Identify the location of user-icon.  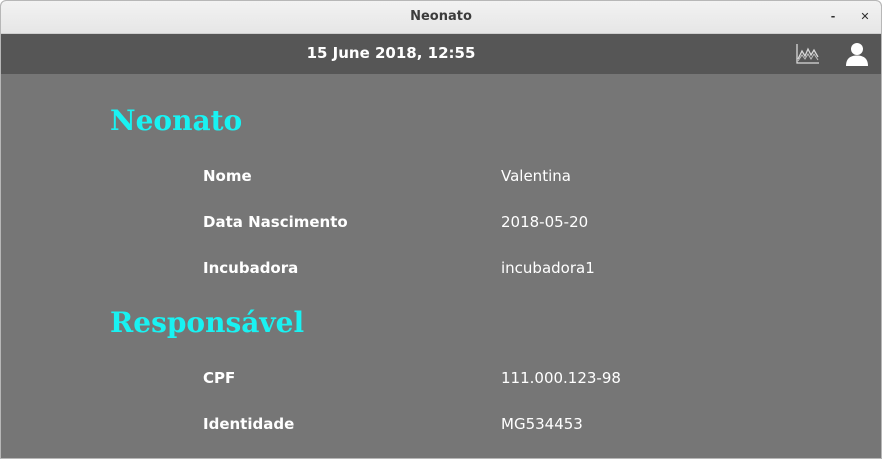
(857, 54).